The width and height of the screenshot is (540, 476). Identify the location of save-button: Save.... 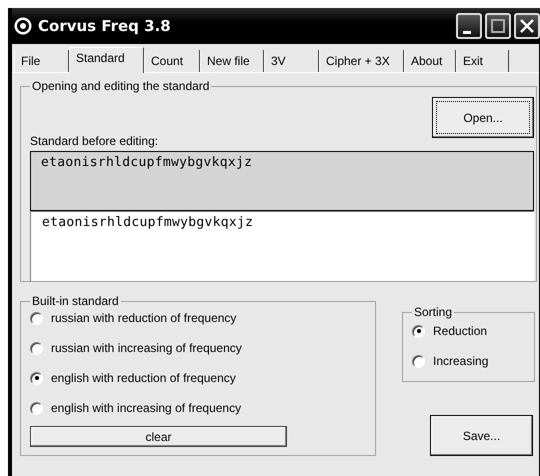
(481, 435).